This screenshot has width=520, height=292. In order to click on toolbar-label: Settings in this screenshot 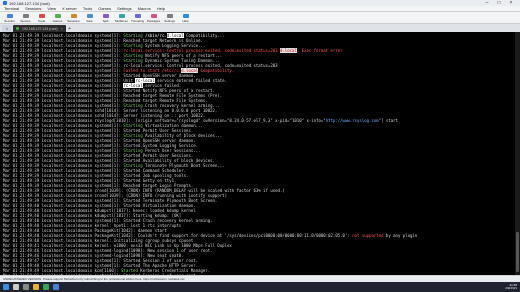, I will do `click(169, 21)`.